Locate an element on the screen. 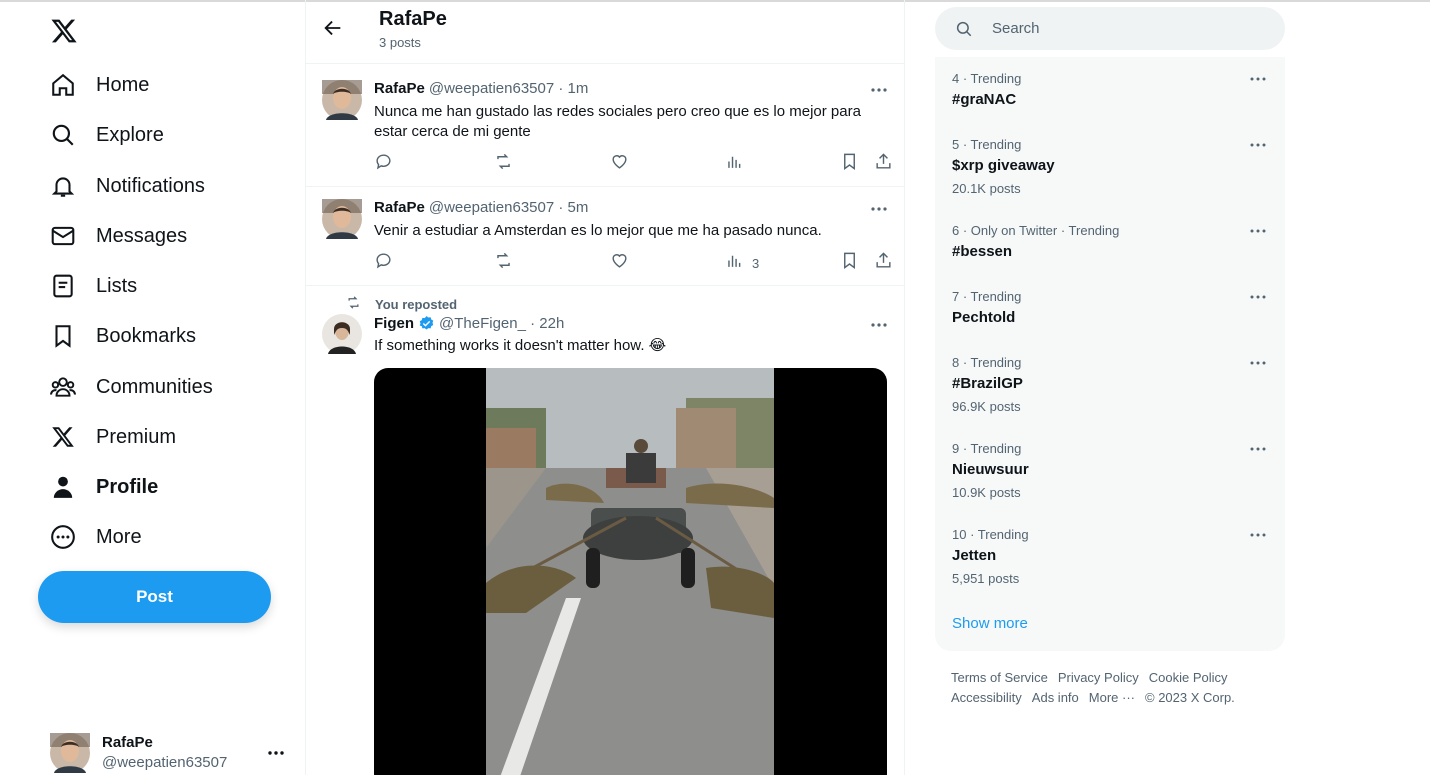 The width and height of the screenshot is (1430, 775). trend-title: #BrazilGP is located at coordinates (987, 383).